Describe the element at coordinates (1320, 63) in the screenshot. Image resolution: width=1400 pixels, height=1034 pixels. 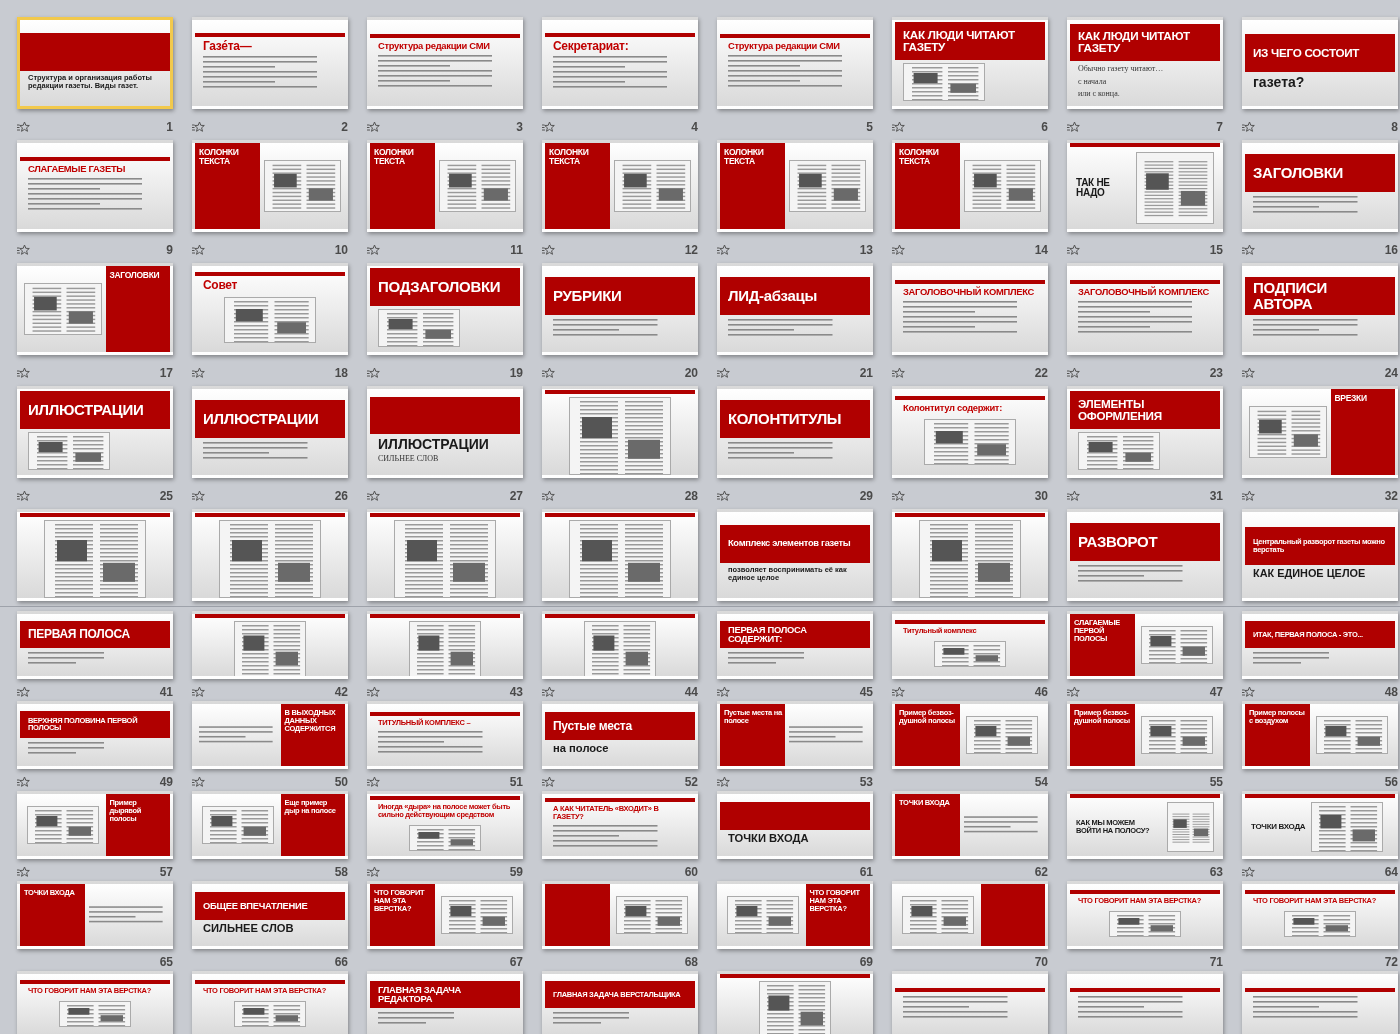
I see `slide-thumbnail: ИЗ ЧЕГО СОСТОИТ газета?` at that location.